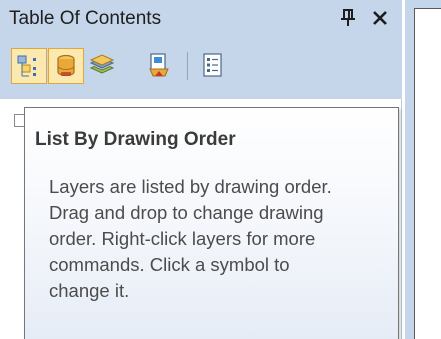  I want to click on tooltip-line: Layers are listed by drawing order., so click(190, 186).